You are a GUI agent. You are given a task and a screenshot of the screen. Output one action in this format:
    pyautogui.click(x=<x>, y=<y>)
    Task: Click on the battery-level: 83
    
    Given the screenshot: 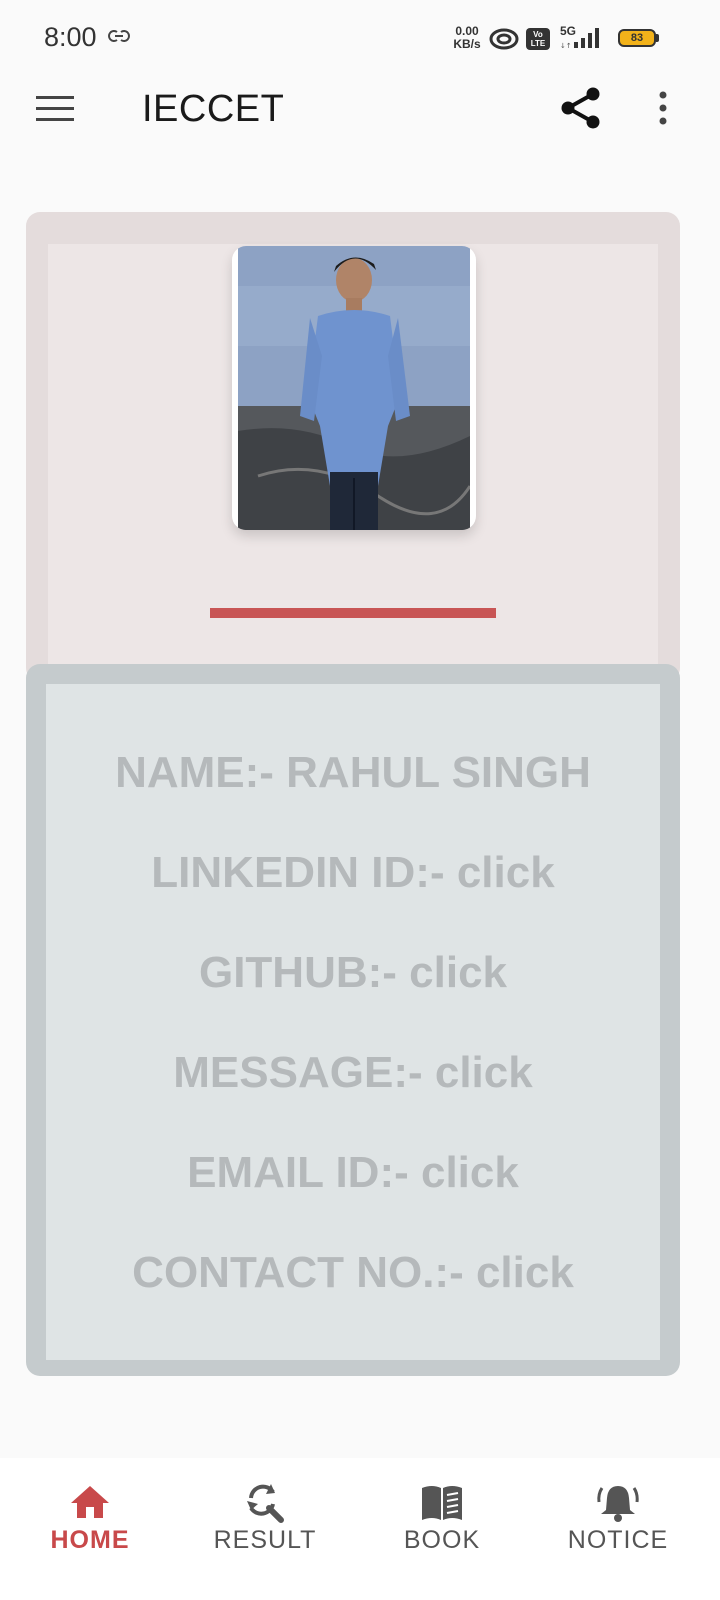 What is the action you would take?
    pyautogui.click(x=637, y=38)
    